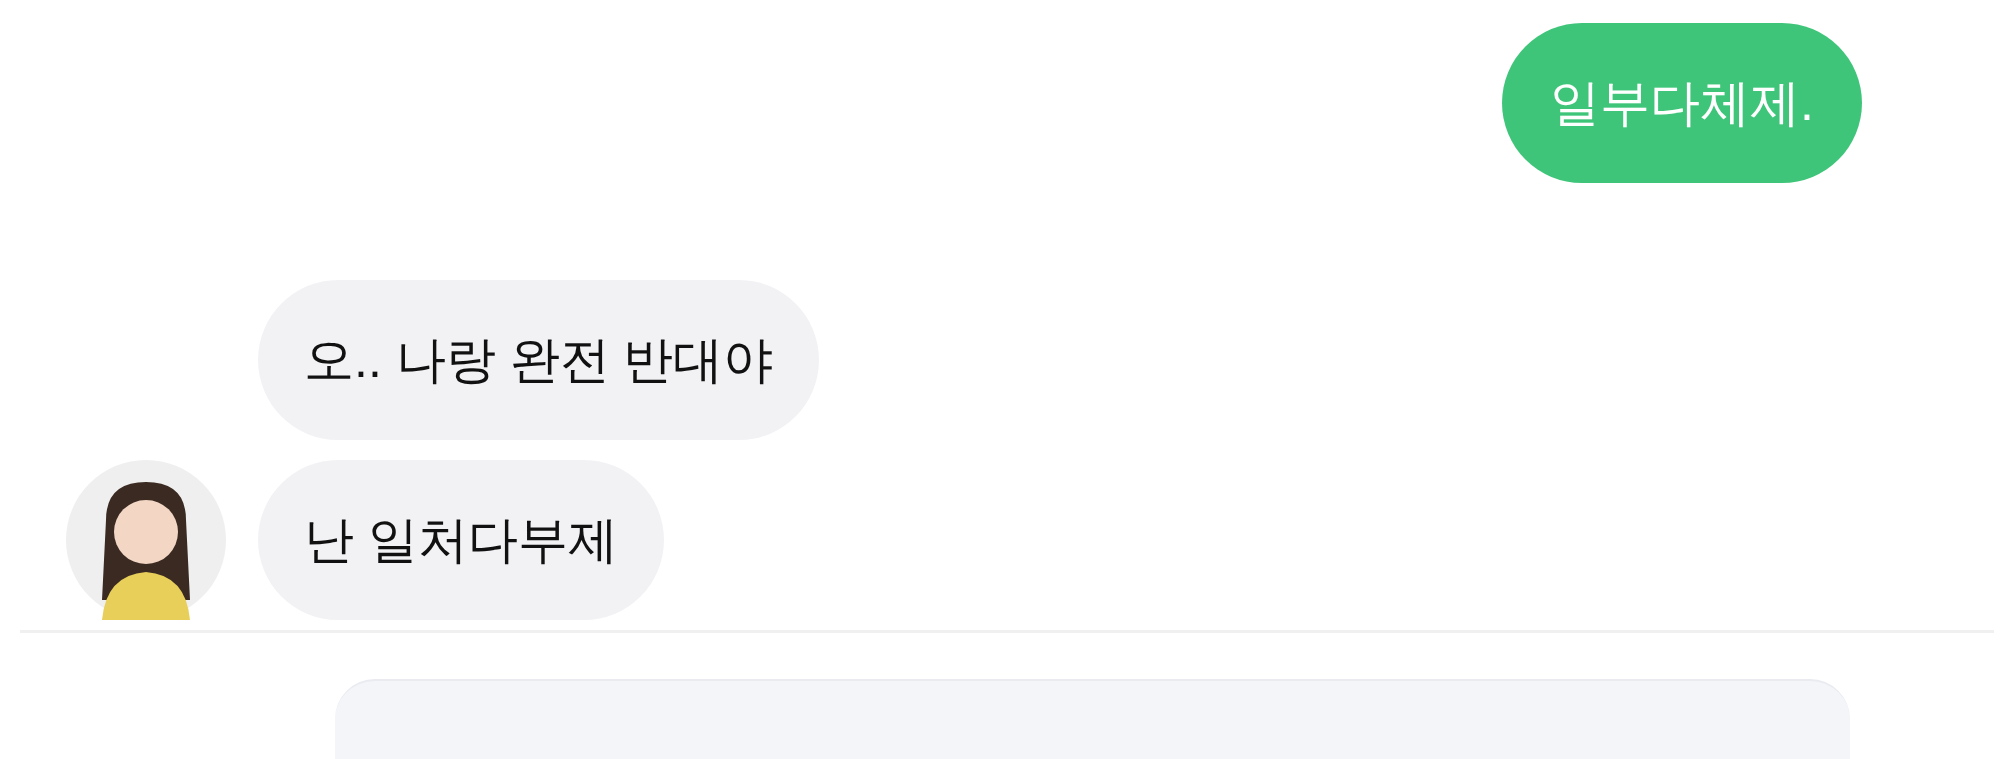 This screenshot has width=2014, height=759. Describe the element at coordinates (461, 540) in the screenshot. I see `received-message-bubble: 난 일처다부제` at that location.